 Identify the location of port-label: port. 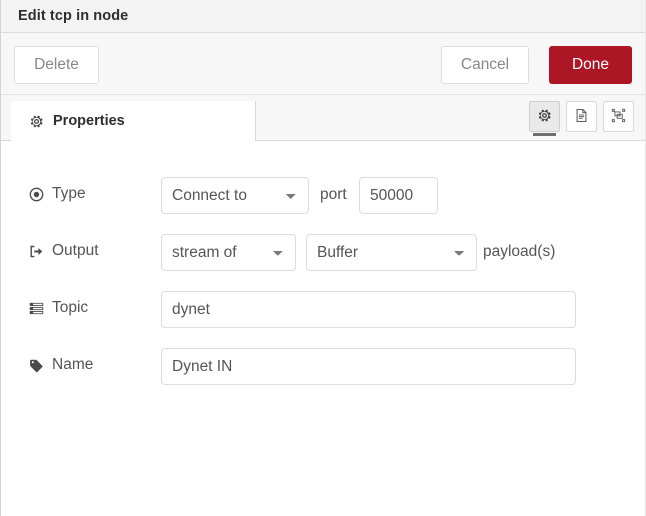
(333, 194).